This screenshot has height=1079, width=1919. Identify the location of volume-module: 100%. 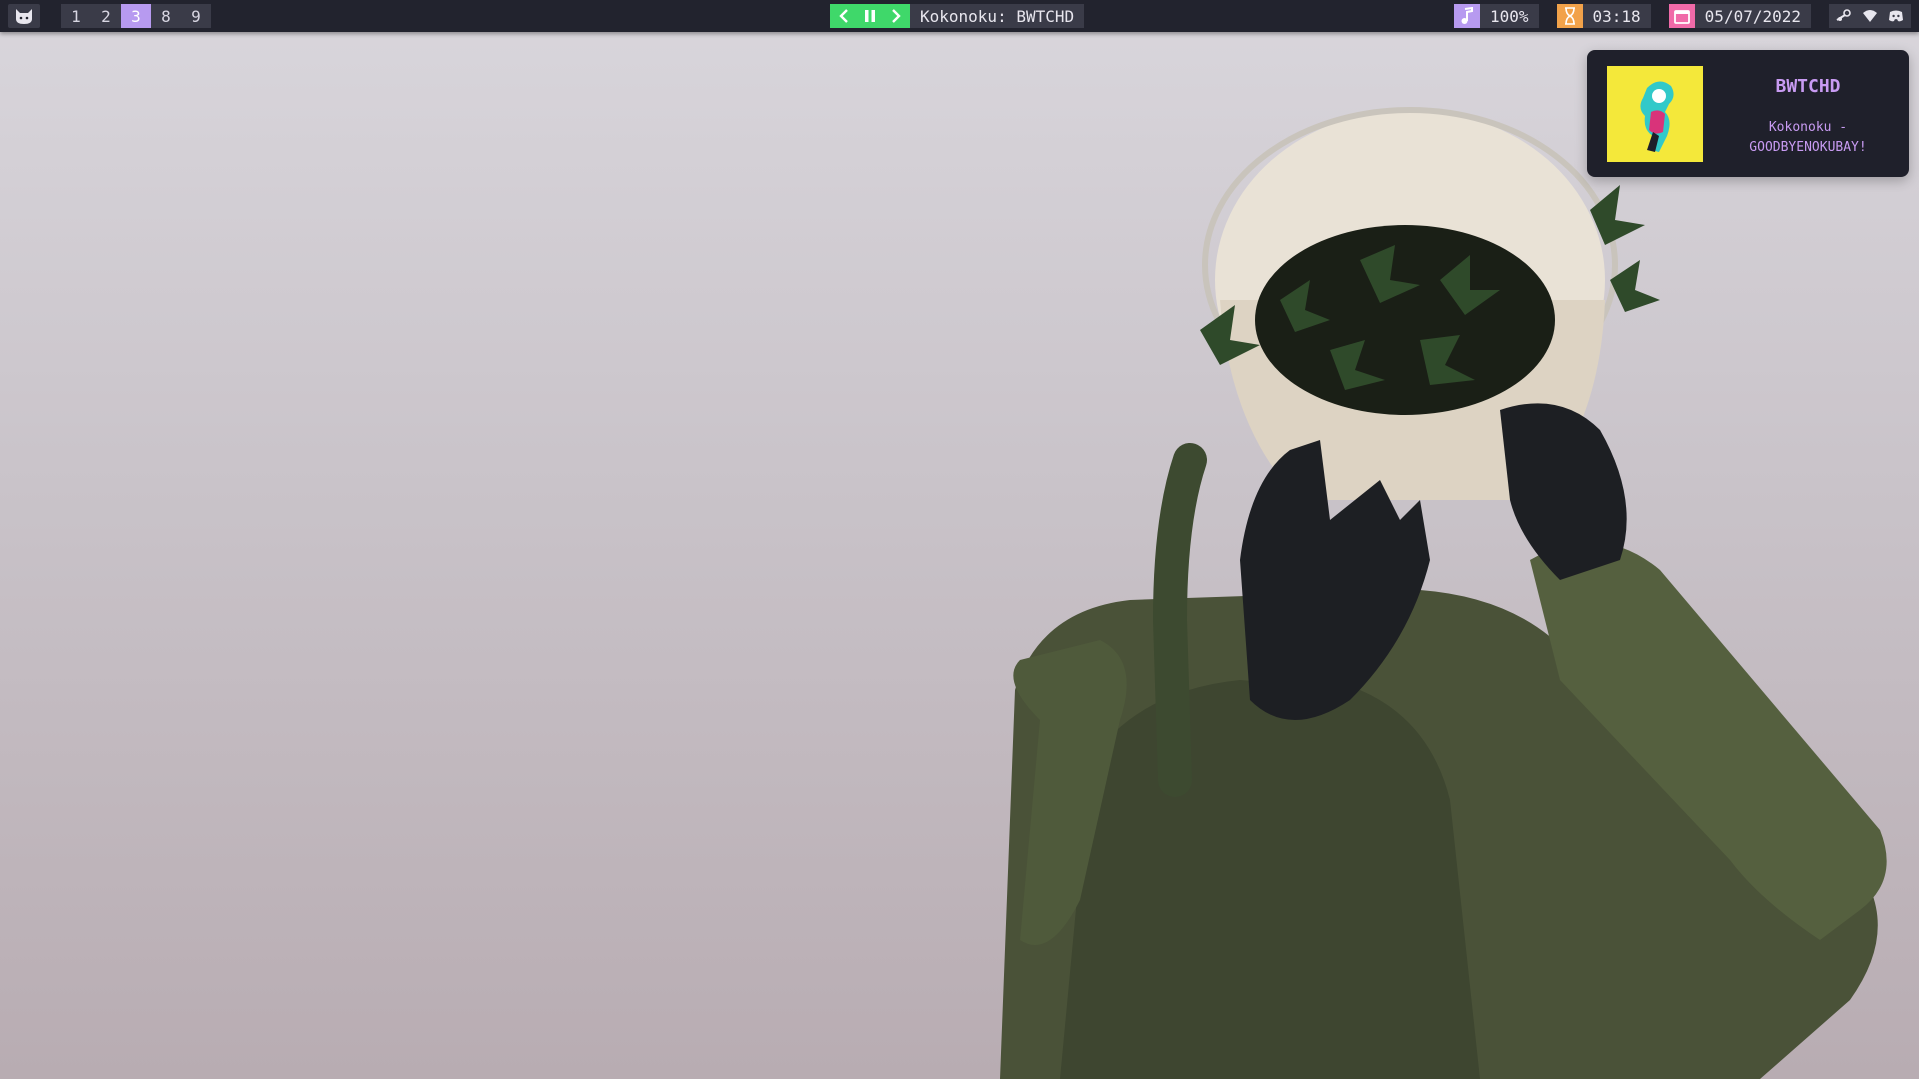
(1496, 16).